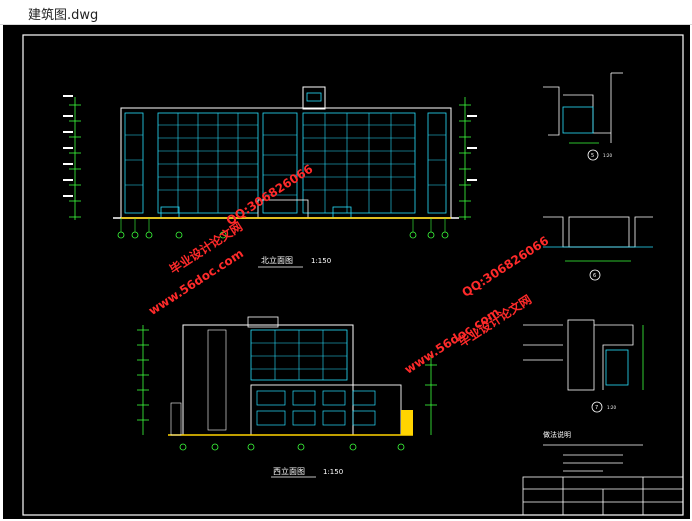 The height and width of the screenshot is (521, 692). What do you see at coordinates (594, 276) in the screenshot?
I see `detail-6-number: 6` at bounding box center [594, 276].